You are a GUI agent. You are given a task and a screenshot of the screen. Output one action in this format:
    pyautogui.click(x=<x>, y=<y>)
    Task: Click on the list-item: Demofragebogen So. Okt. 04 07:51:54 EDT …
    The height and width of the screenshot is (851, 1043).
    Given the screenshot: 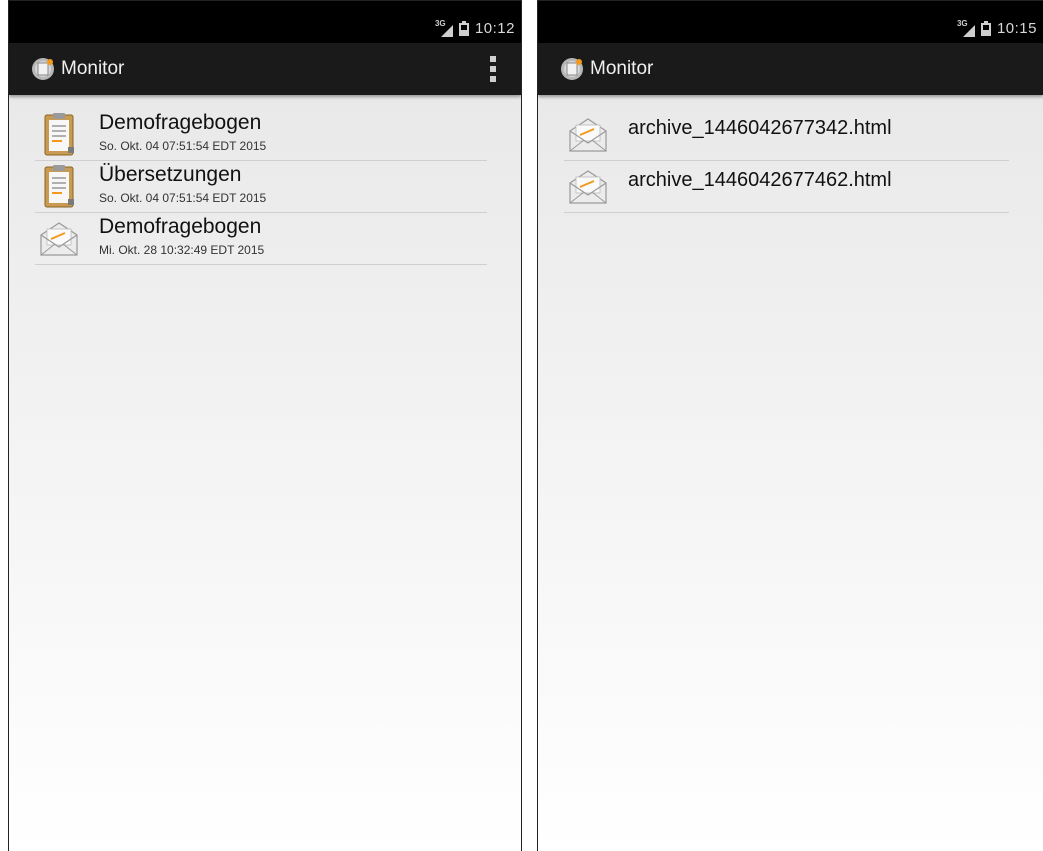 What is the action you would take?
    pyautogui.click(x=261, y=135)
    